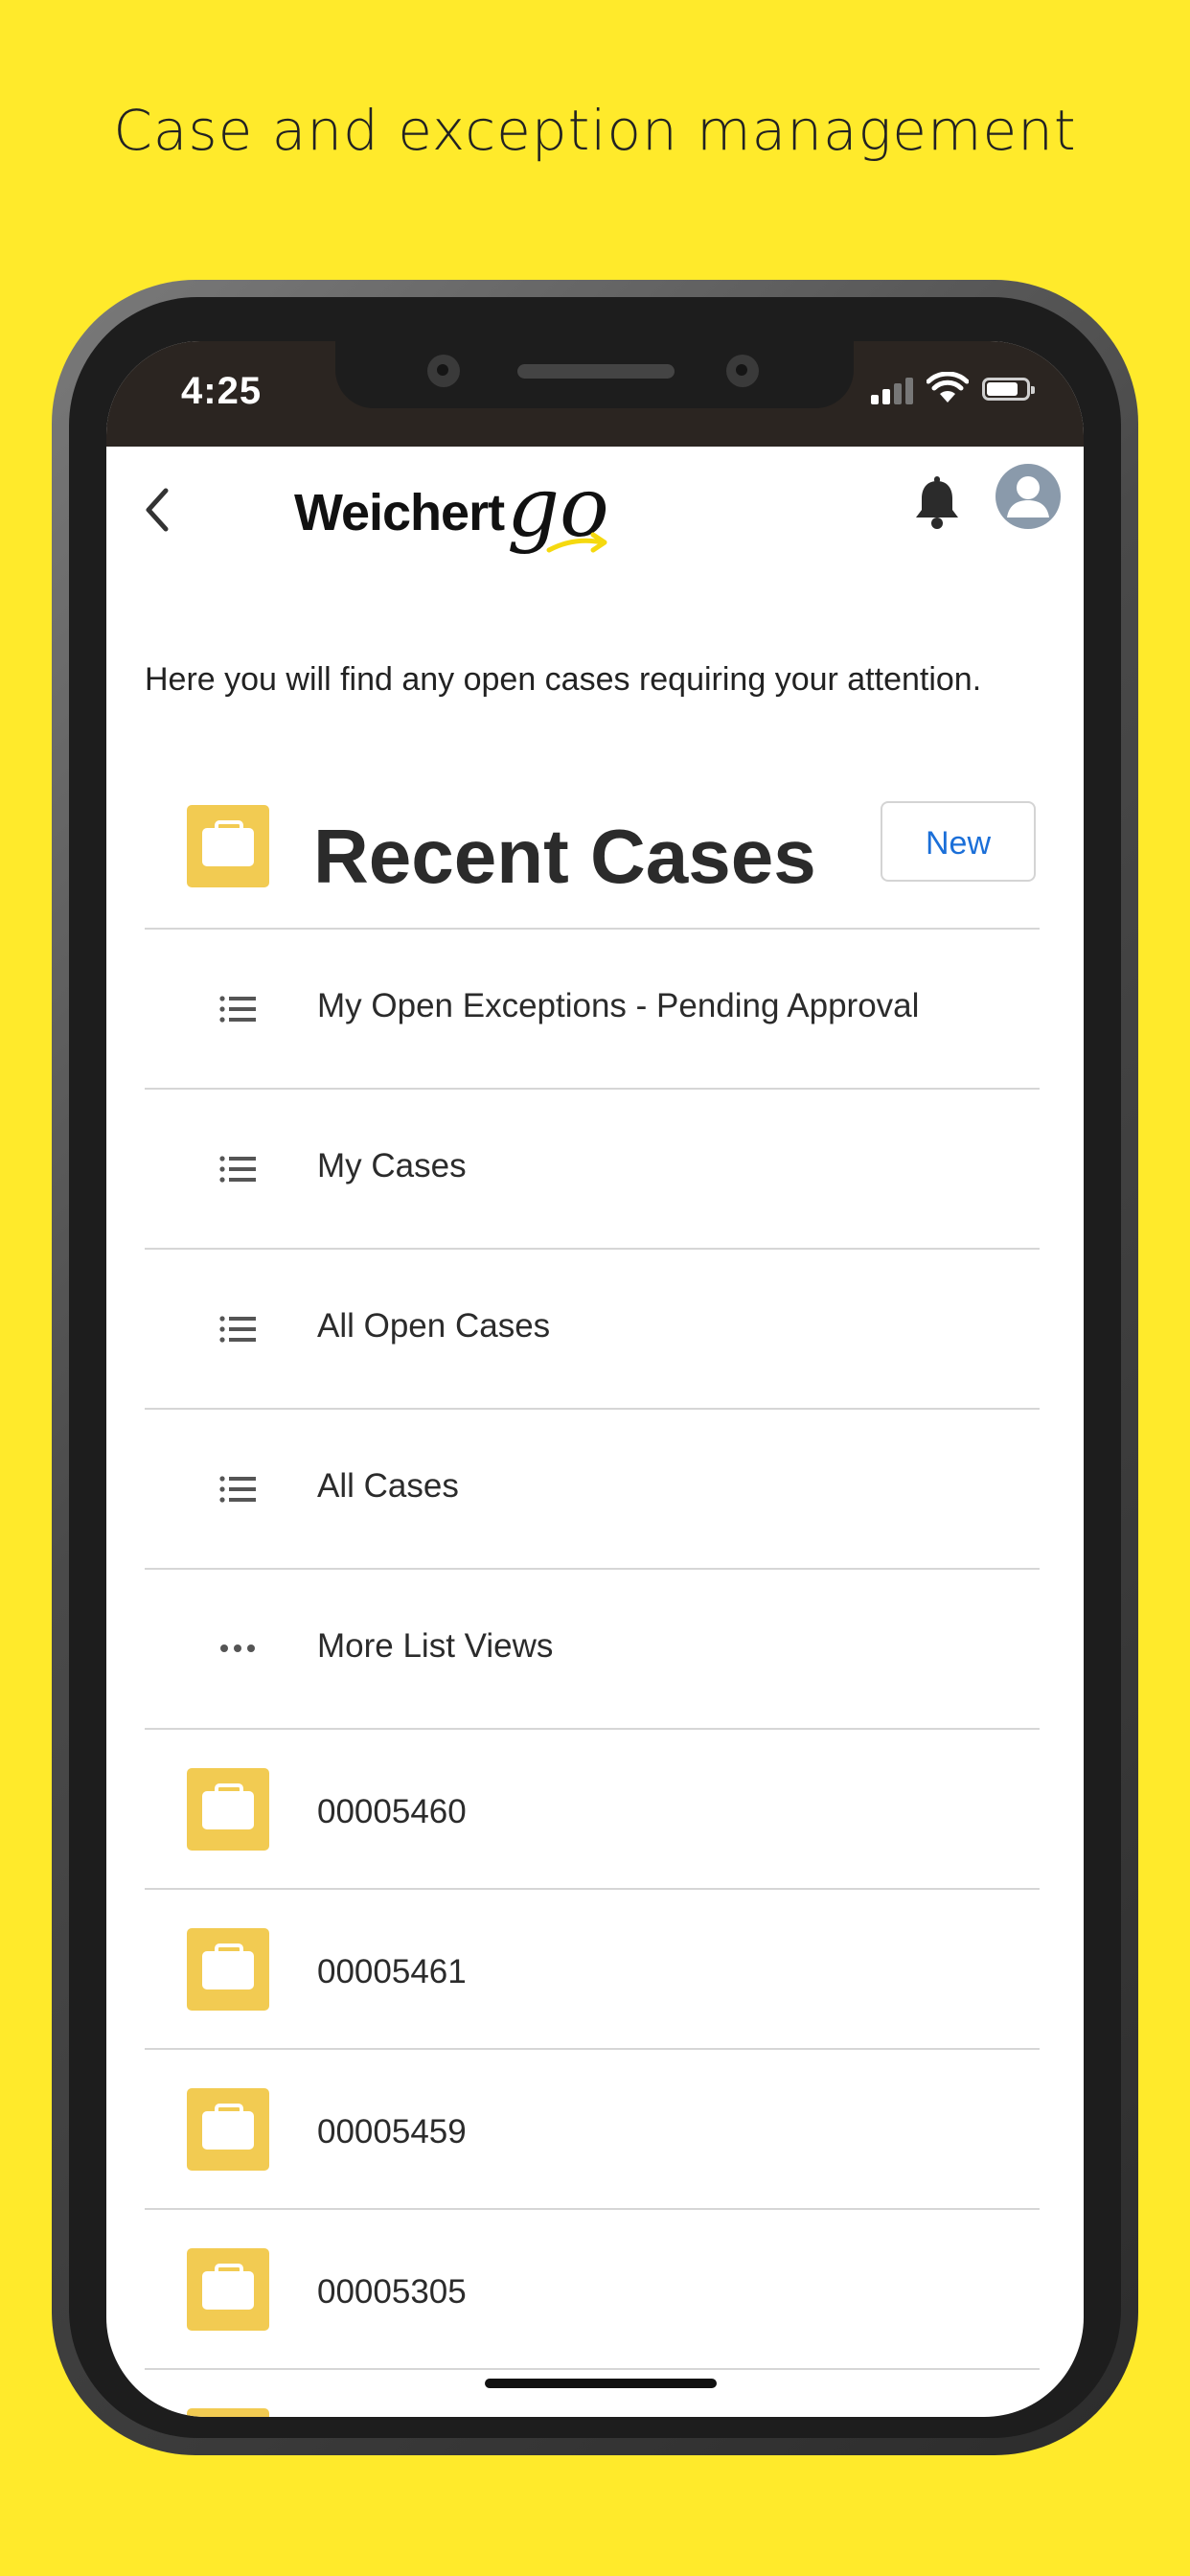  What do you see at coordinates (595, 130) in the screenshot?
I see `promo-headline: Case and exception management` at bounding box center [595, 130].